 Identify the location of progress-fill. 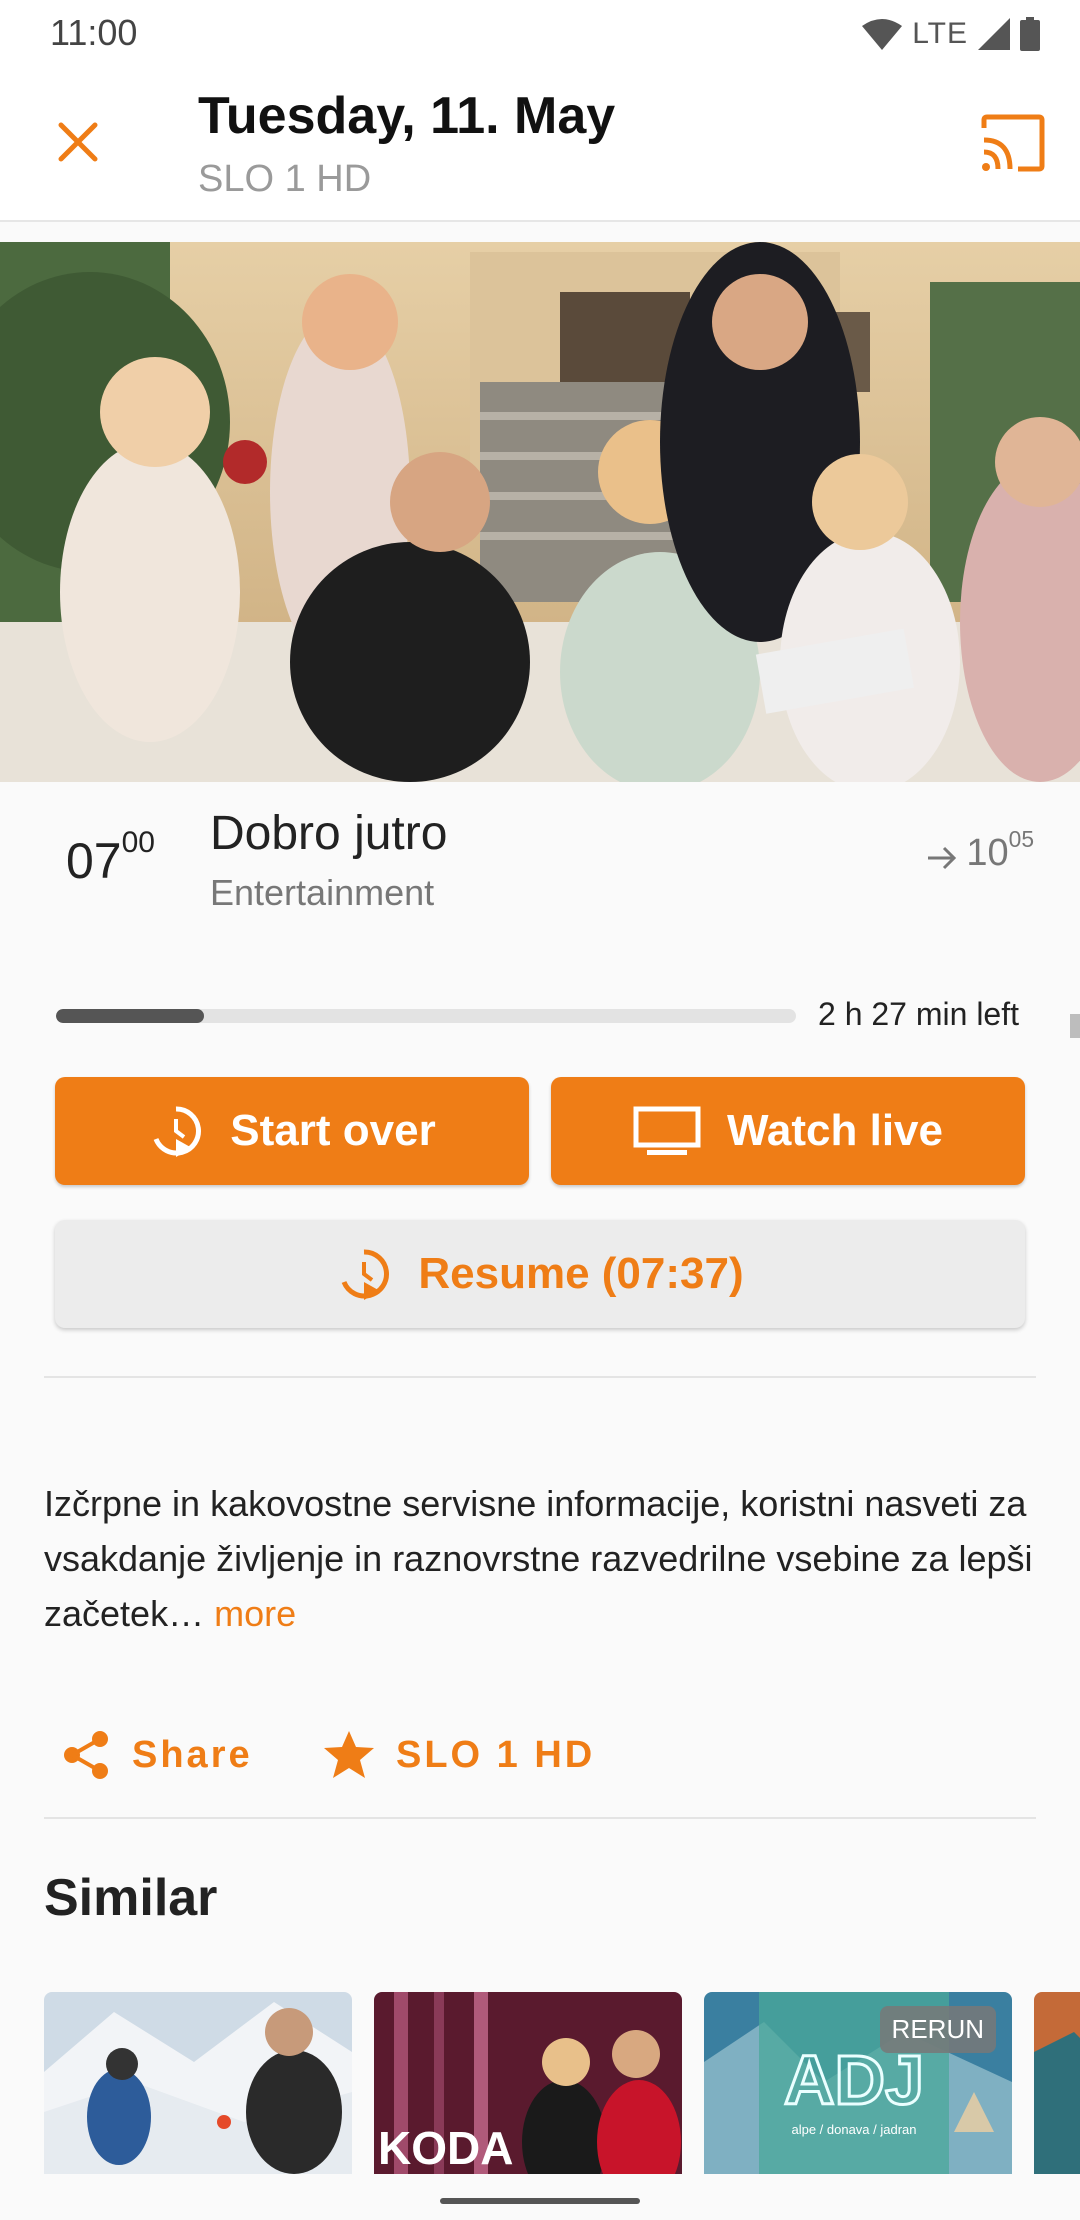
(130, 1016).